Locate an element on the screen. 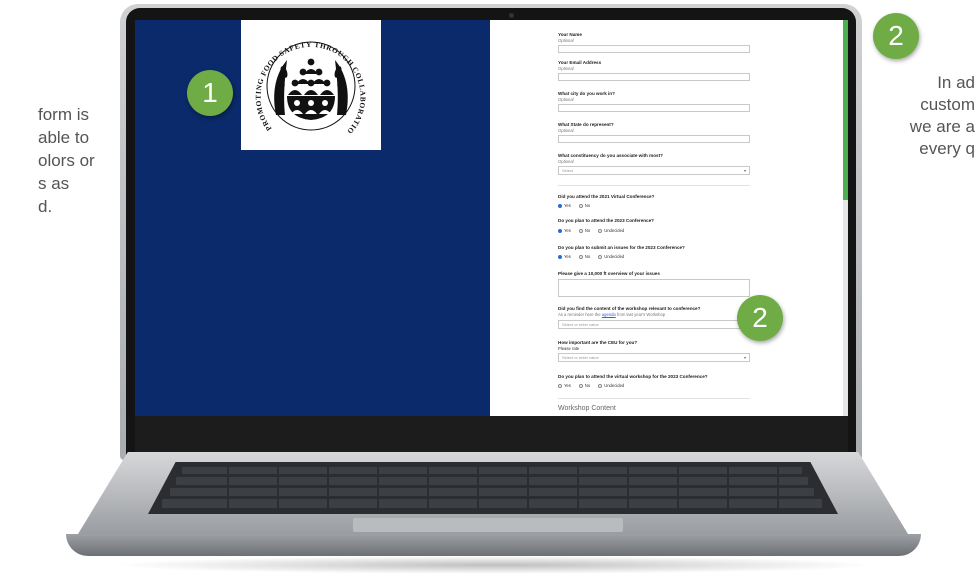  virtual-yes-radio: Yes is located at coordinates (564, 385).